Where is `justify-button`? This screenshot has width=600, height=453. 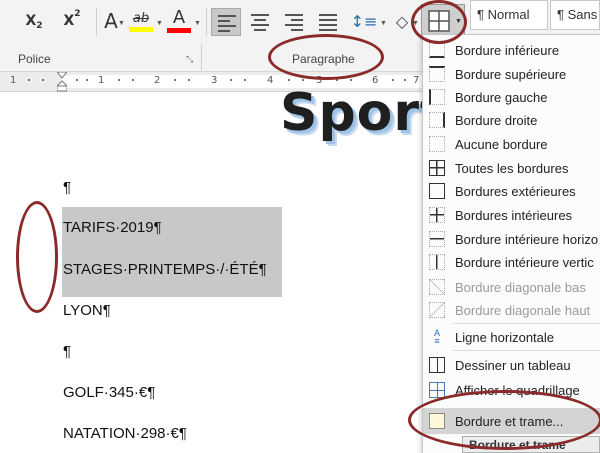 justify-button is located at coordinates (328, 22).